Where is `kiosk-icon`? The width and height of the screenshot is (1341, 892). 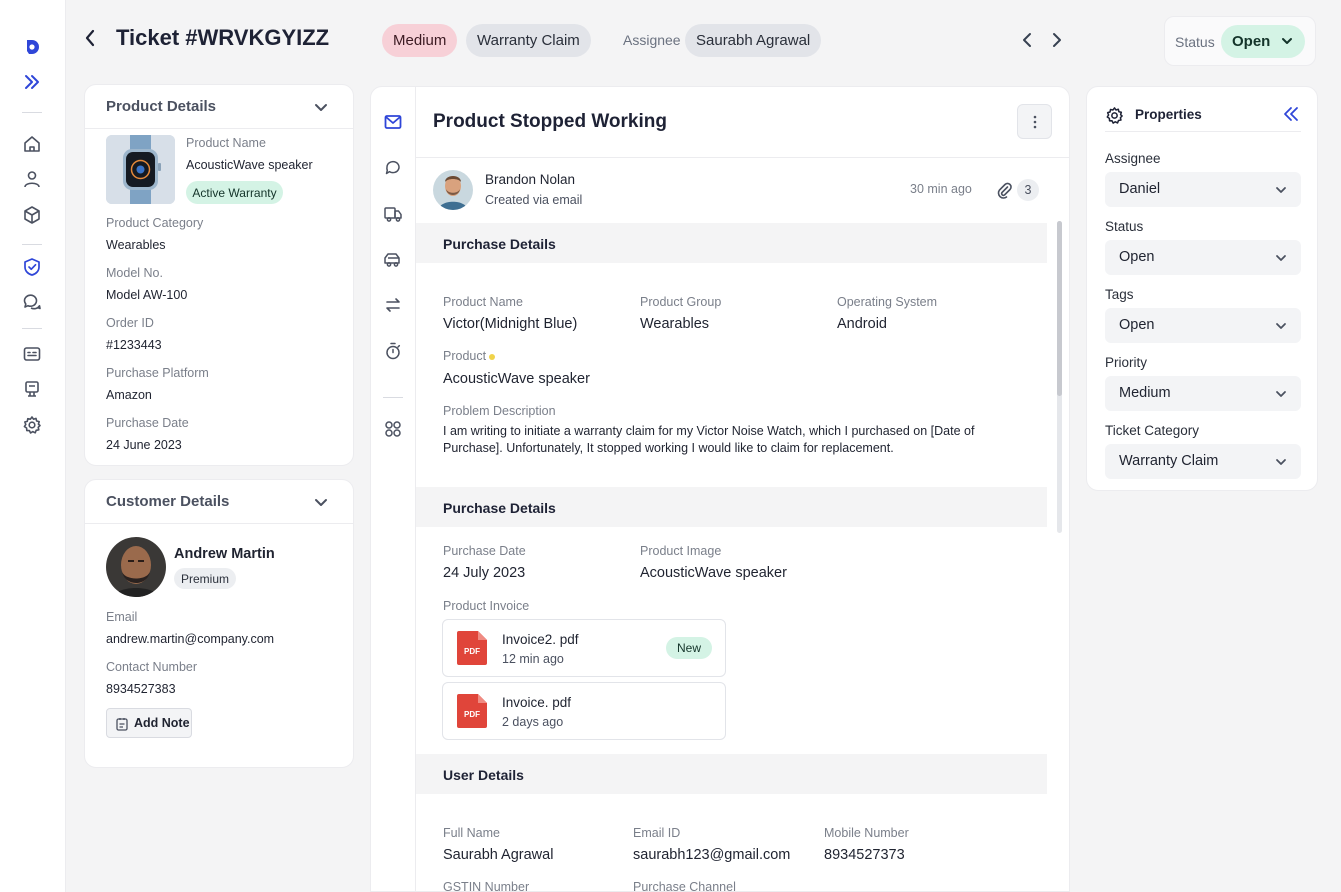 kiosk-icon is located at coordinates (32, 389).